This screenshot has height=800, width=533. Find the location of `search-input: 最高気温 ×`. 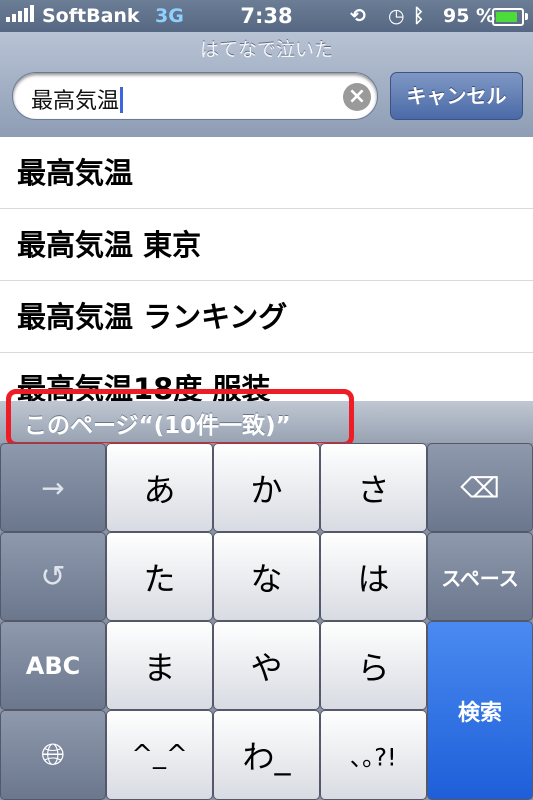

search-input: 最高気温 × is located at coordinates (195, 96).